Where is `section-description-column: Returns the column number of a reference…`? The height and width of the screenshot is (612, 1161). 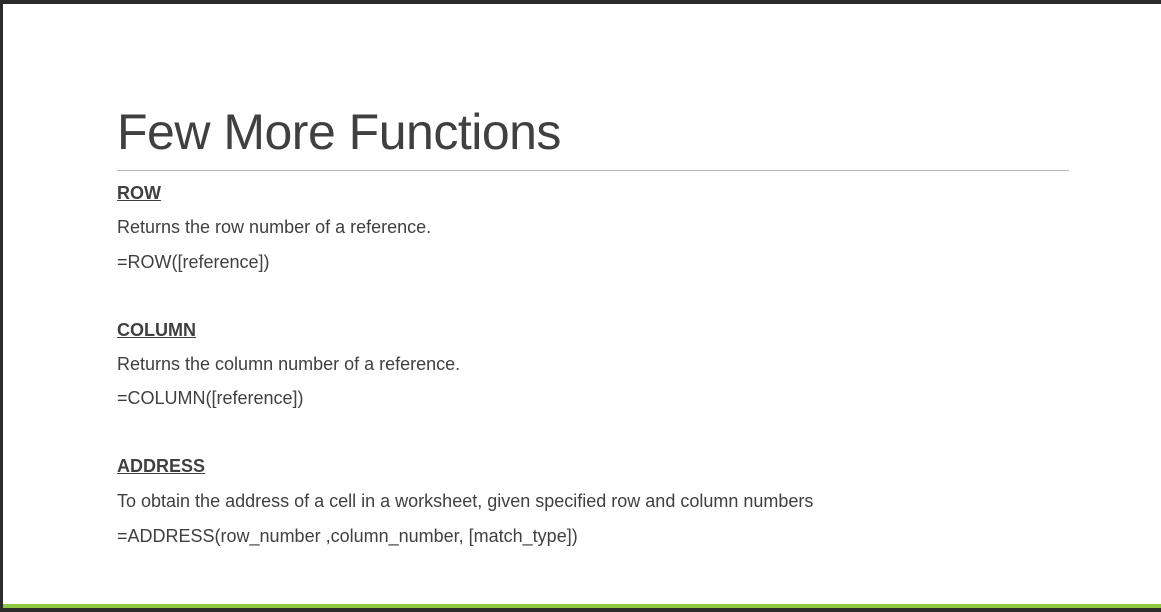
section-description-column: Returns the column number of a reference… is located at coordinates (289, 364).